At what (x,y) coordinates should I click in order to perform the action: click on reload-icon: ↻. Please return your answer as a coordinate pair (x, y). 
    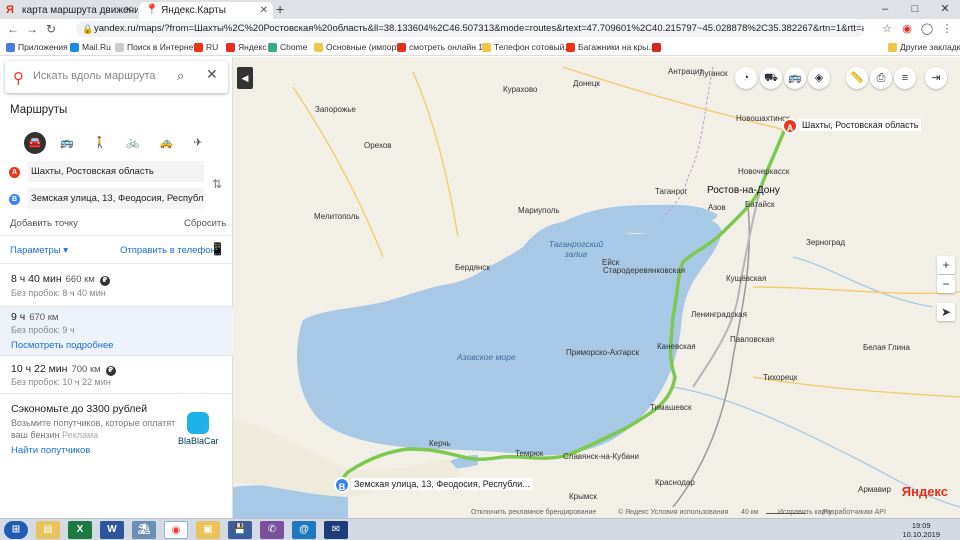
    Looking at the image, I should click on (51, 29).